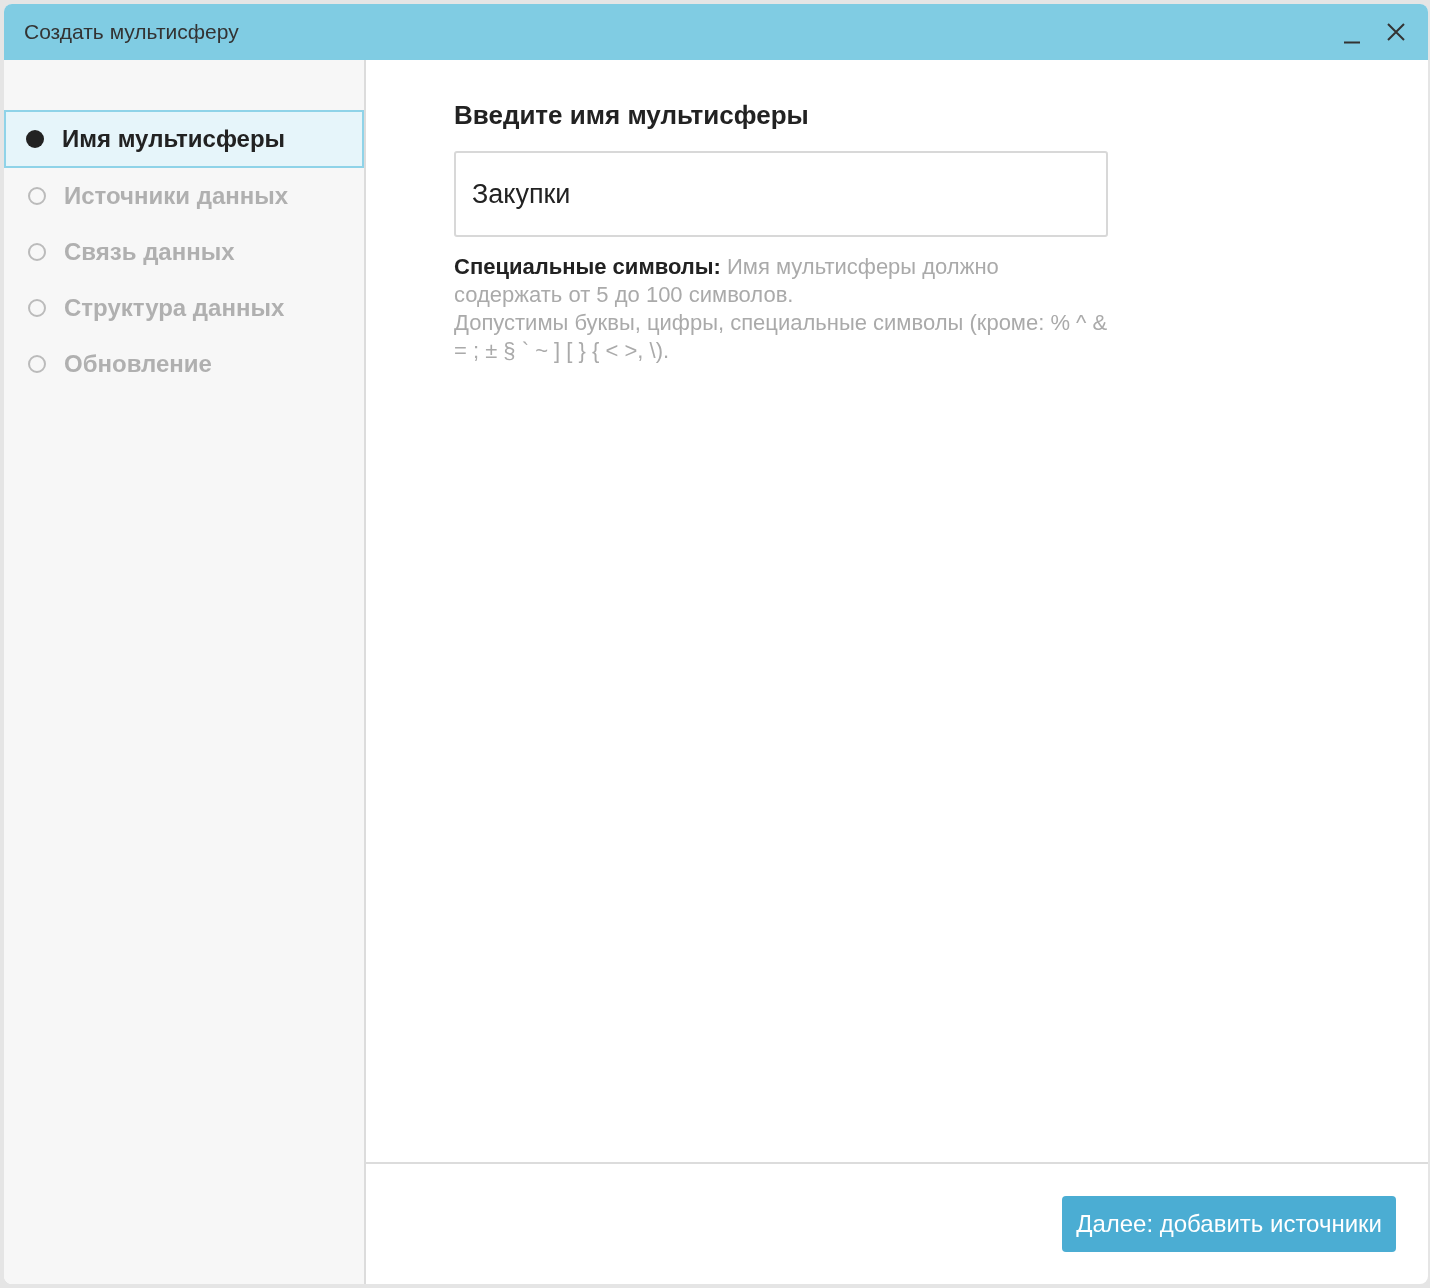  I want to click on name-input-field: Закупки, so click(781, 194).